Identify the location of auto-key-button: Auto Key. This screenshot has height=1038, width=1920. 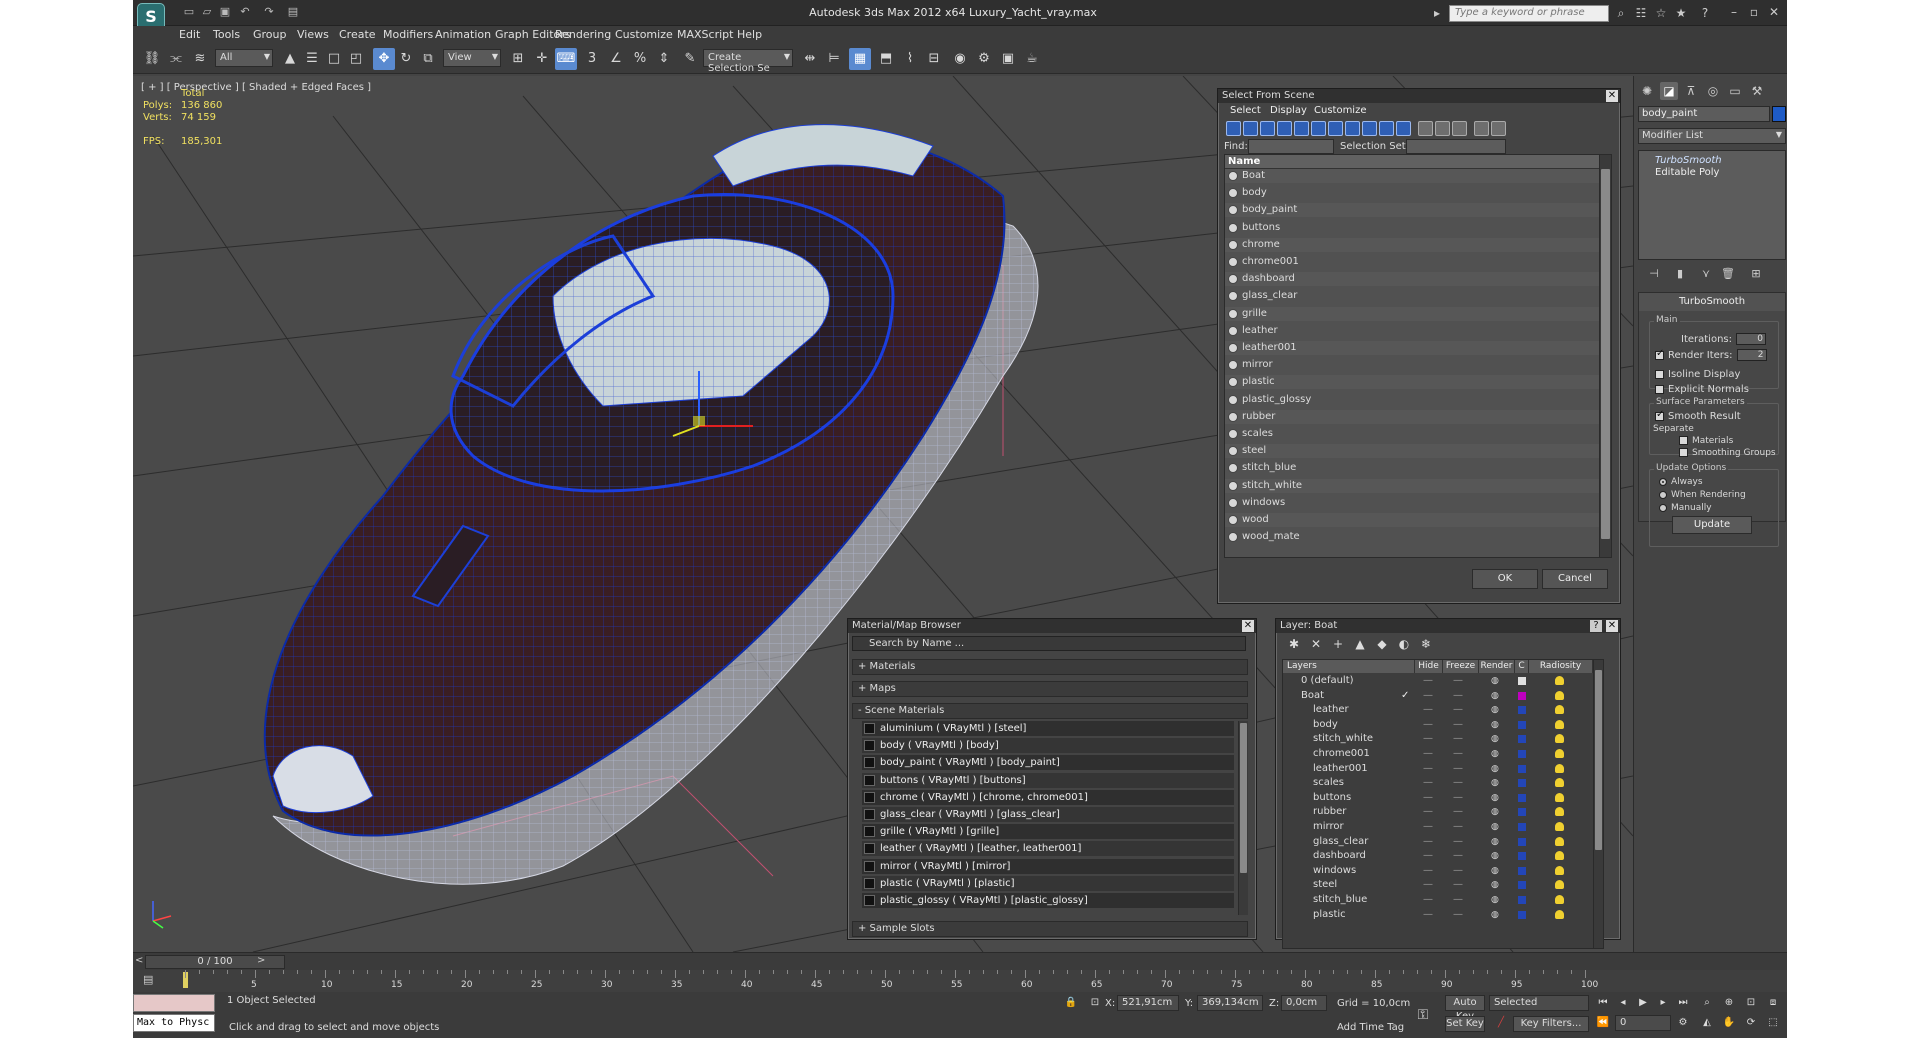
(1465, 1008).